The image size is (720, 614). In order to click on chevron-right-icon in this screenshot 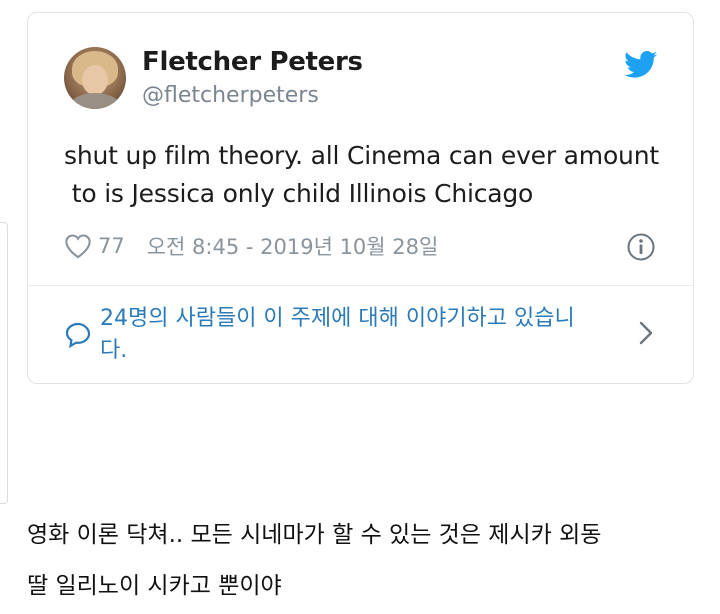, I will do `click(646, 333)`.